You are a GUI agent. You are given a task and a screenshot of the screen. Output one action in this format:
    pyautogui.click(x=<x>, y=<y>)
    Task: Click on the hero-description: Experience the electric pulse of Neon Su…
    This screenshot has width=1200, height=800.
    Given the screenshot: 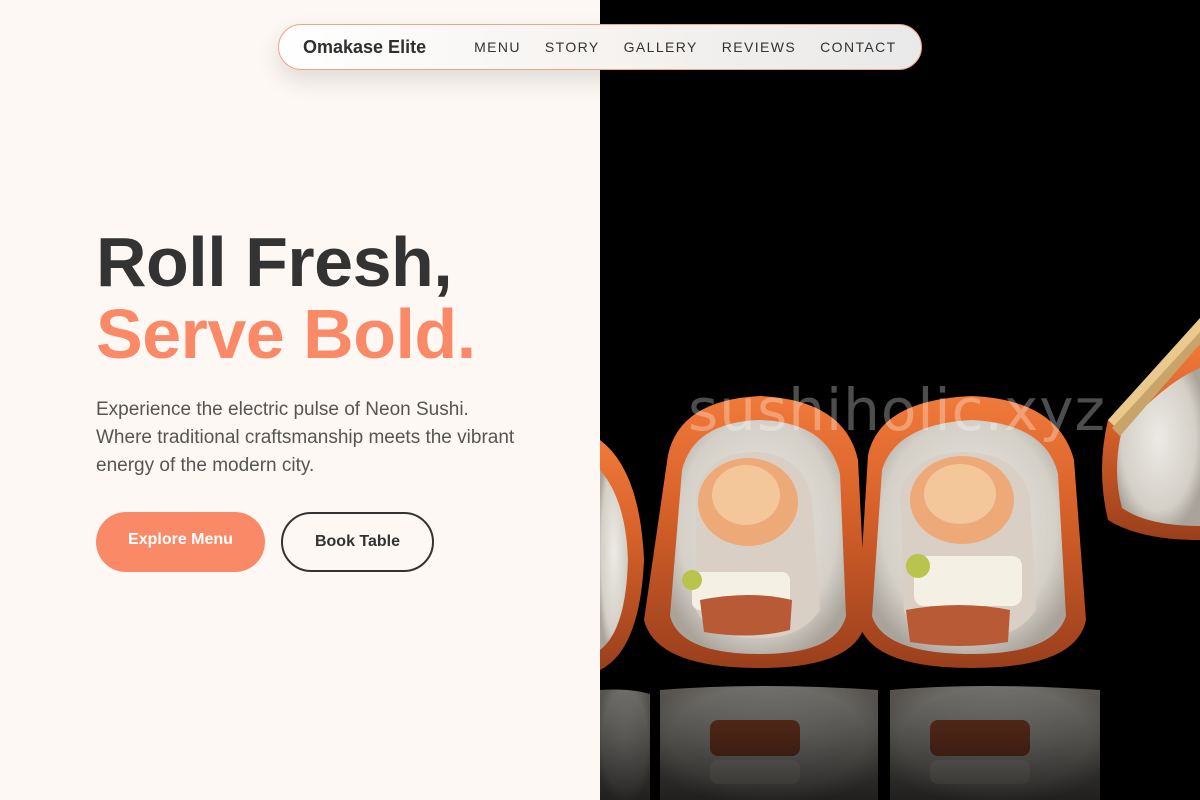 What is the action you would take?
    pyautogui.click(x=305, y=437)
    